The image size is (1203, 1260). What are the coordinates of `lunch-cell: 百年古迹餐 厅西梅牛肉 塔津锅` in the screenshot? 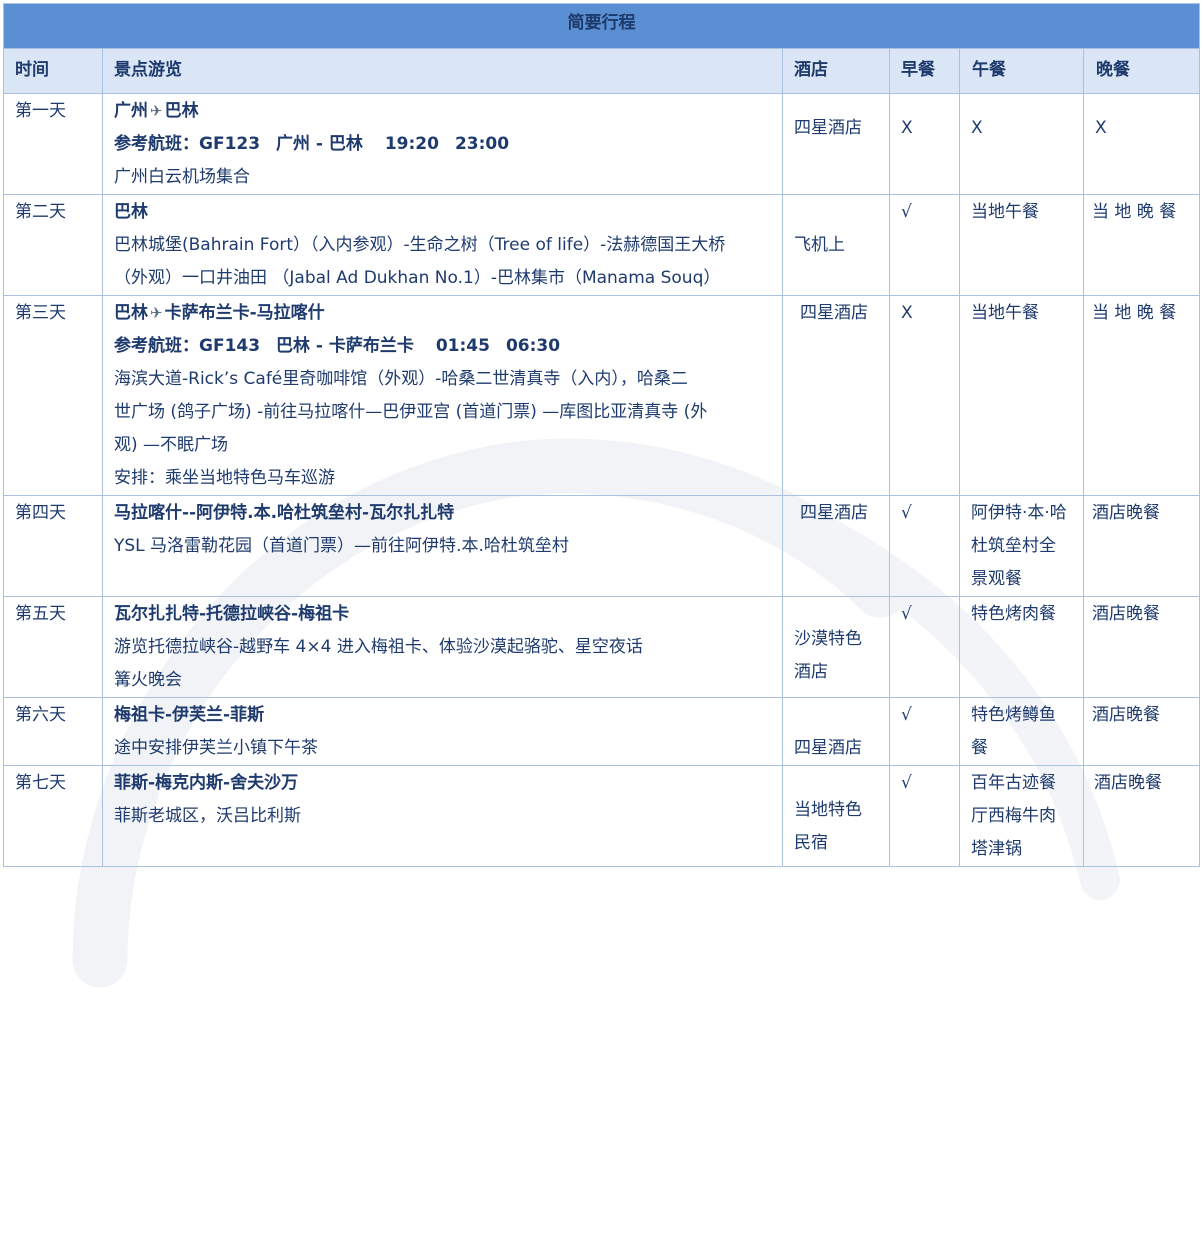 It's located at (1021, 816).